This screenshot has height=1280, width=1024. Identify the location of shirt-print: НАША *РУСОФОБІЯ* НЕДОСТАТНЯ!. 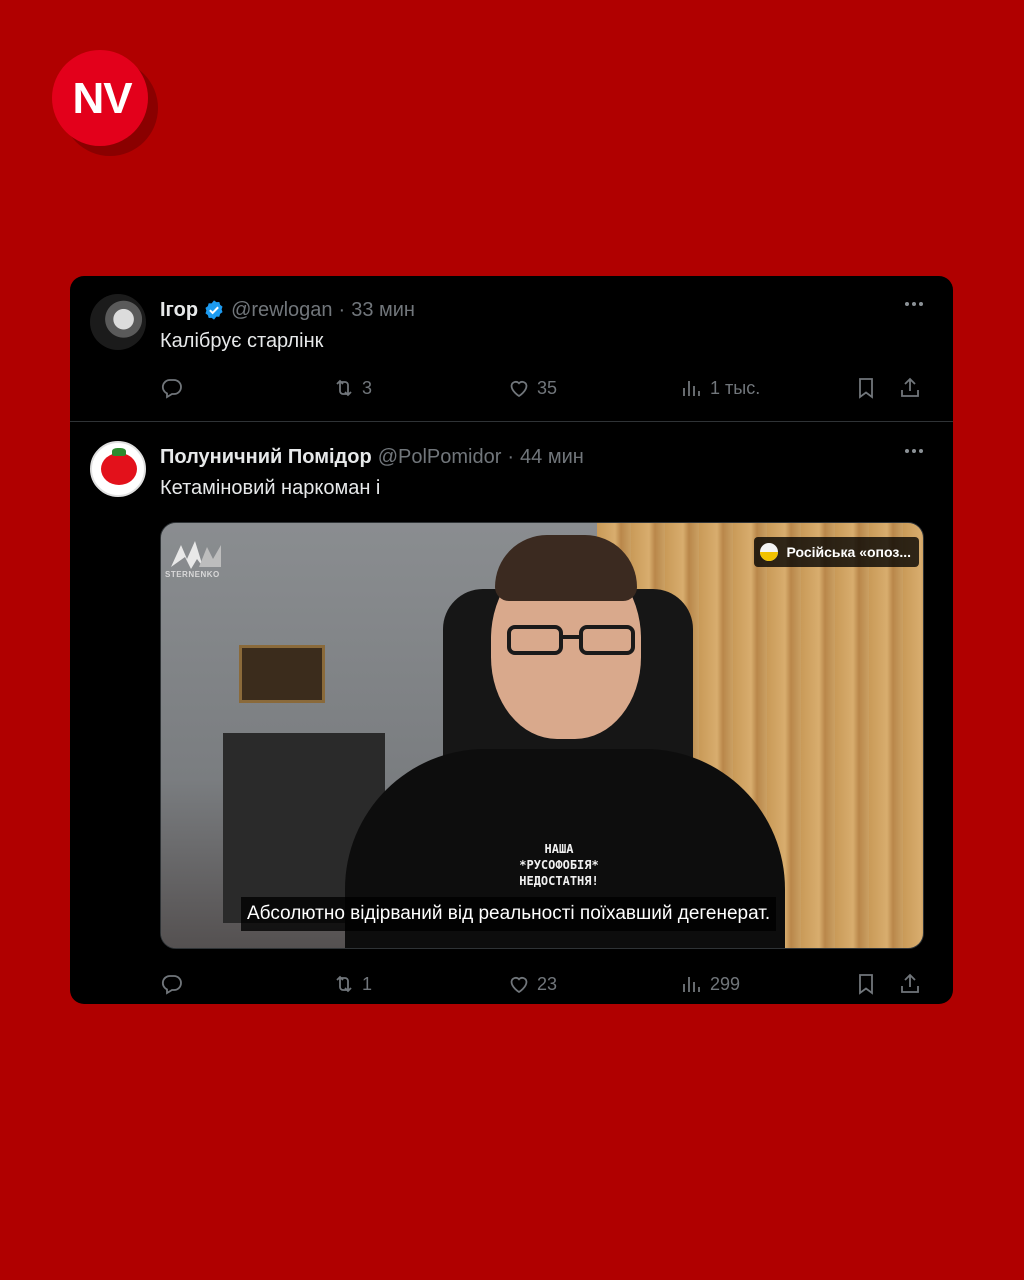
(559, 865).